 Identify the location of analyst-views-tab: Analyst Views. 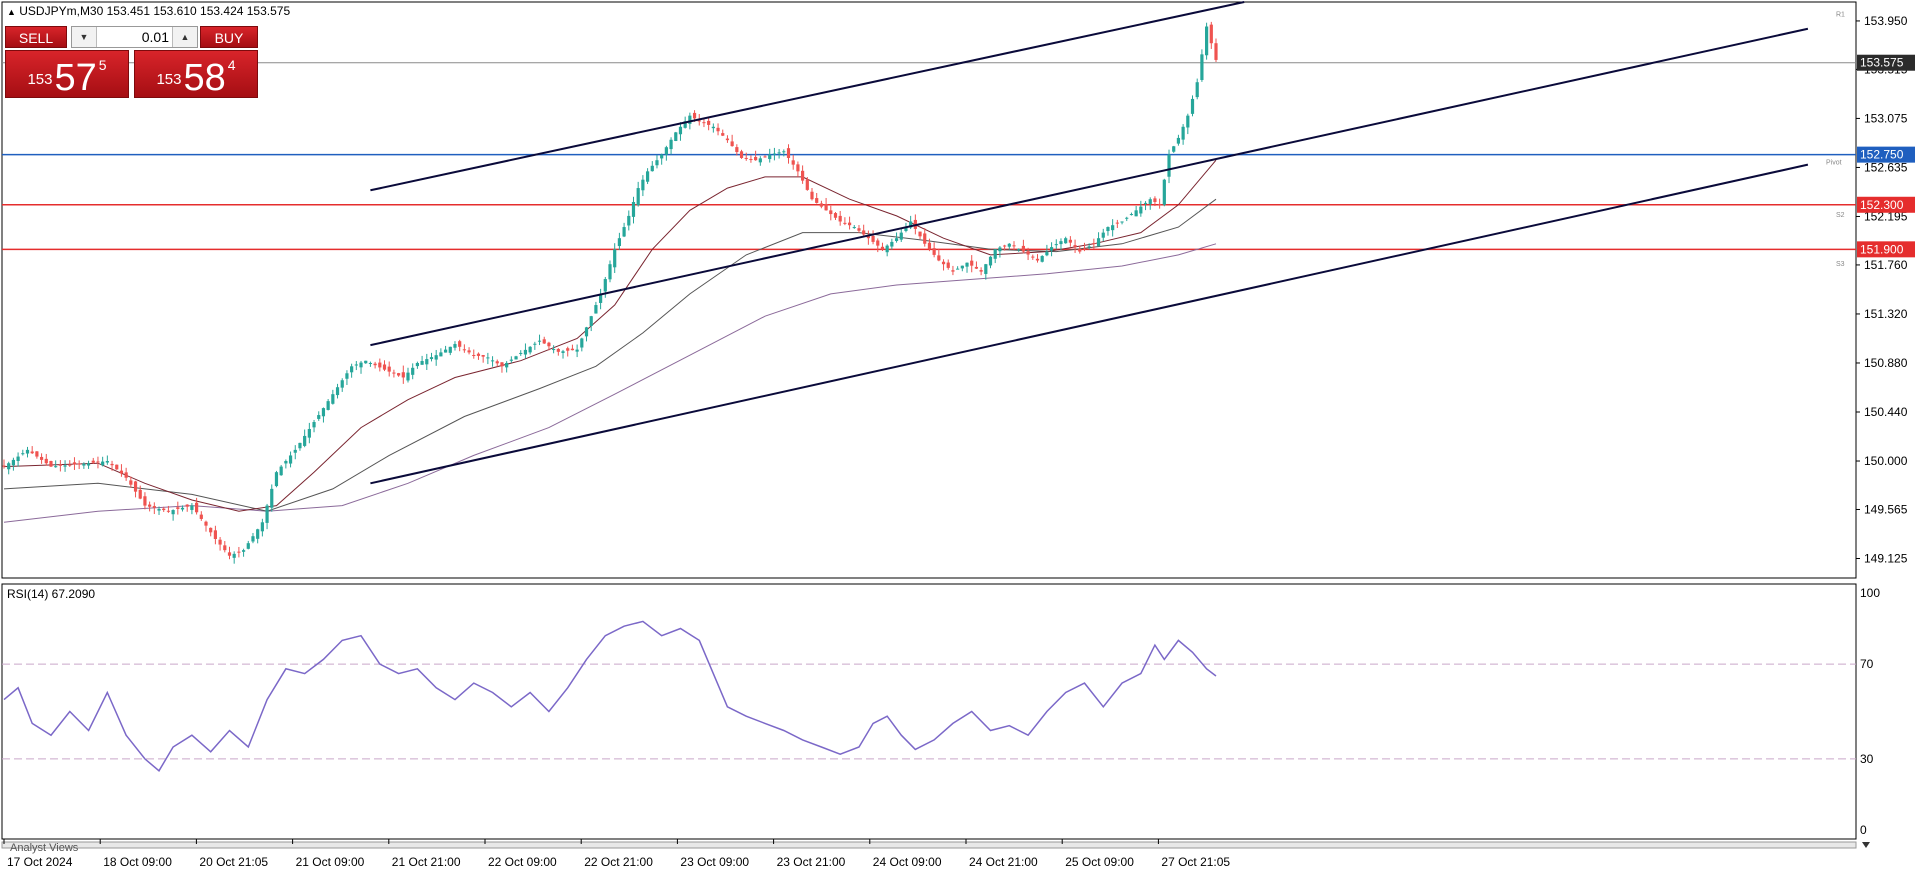
(44, 848).